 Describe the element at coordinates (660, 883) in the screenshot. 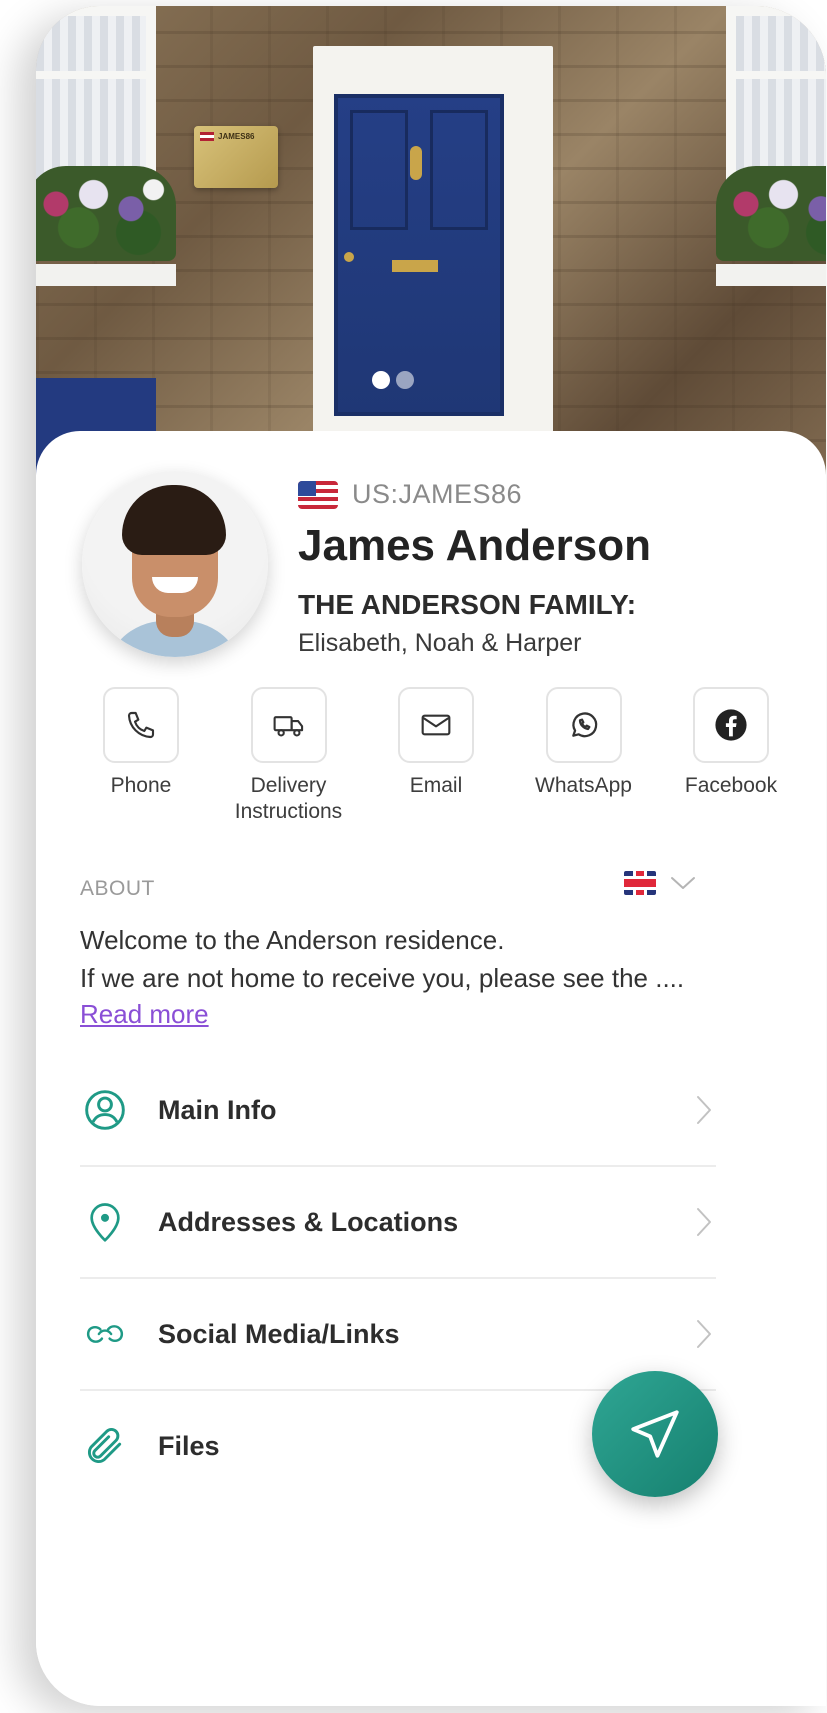

I see `language-selector` at that location.